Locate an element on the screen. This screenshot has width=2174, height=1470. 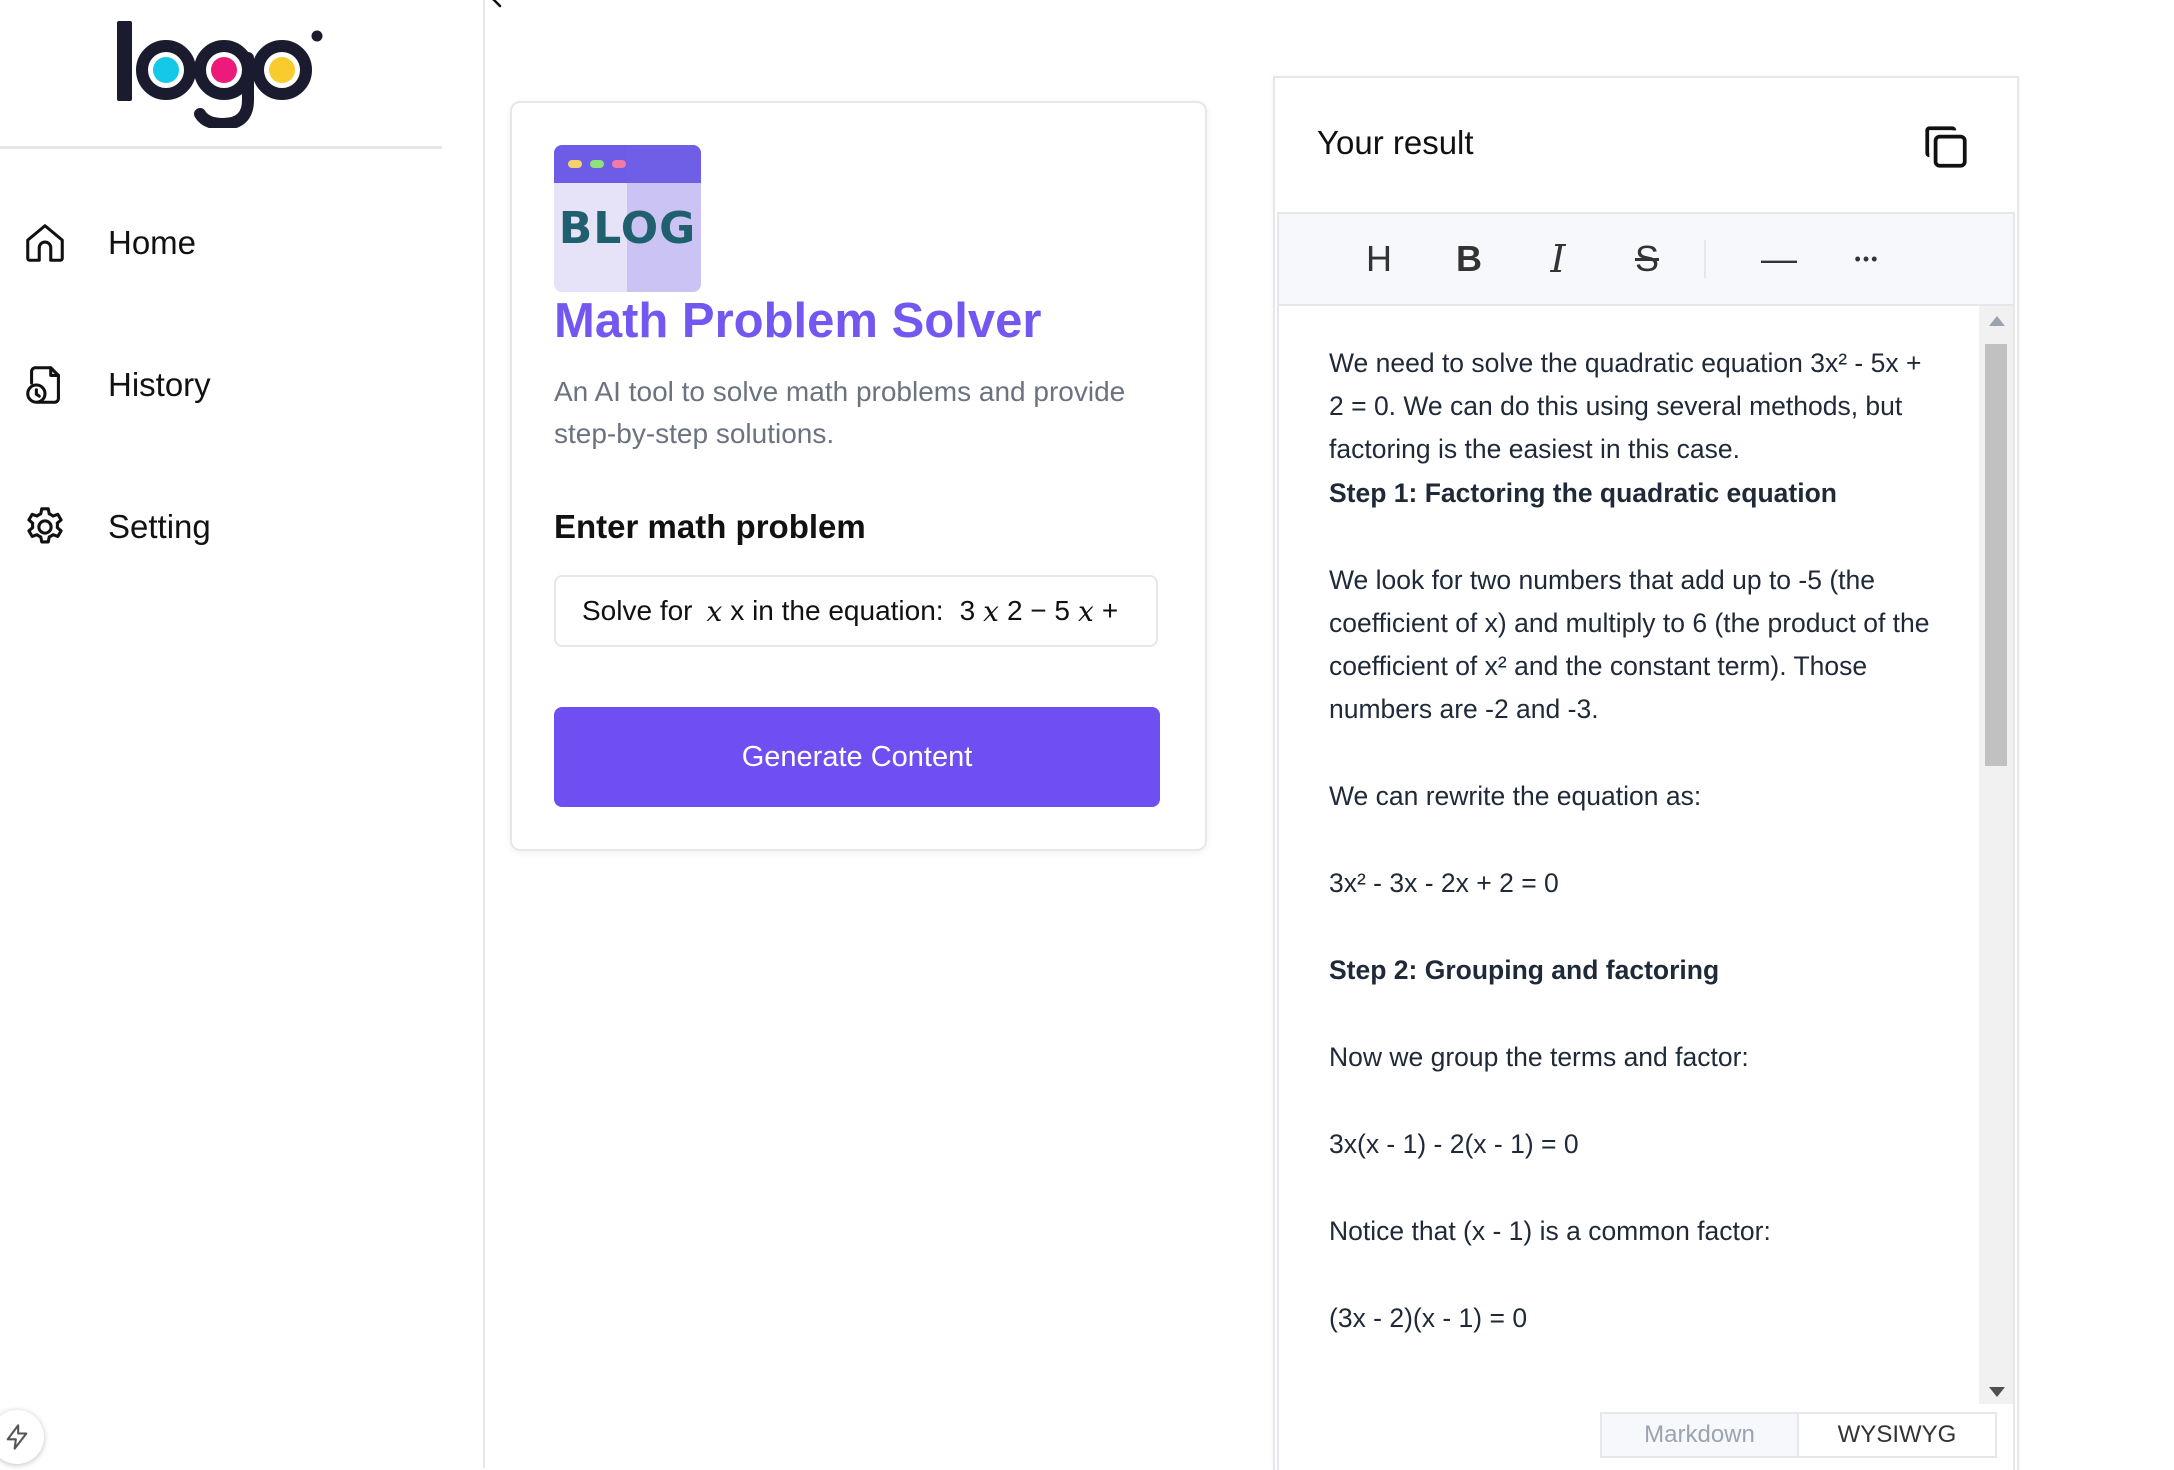
input-math-var: x is located at coordinates (714, 611).